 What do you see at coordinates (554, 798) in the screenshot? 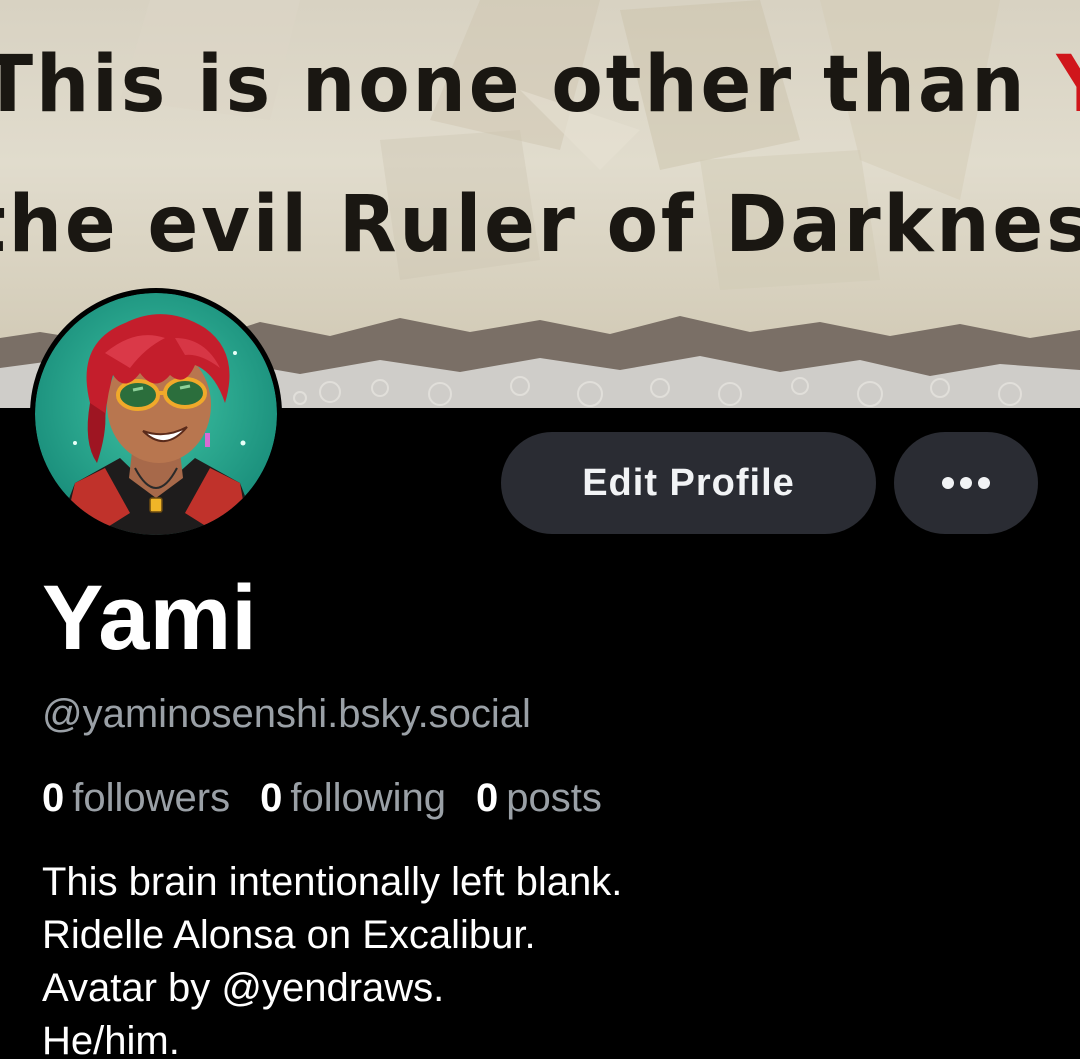
I see `posts-label: posts` at bounding box center [554, 798].